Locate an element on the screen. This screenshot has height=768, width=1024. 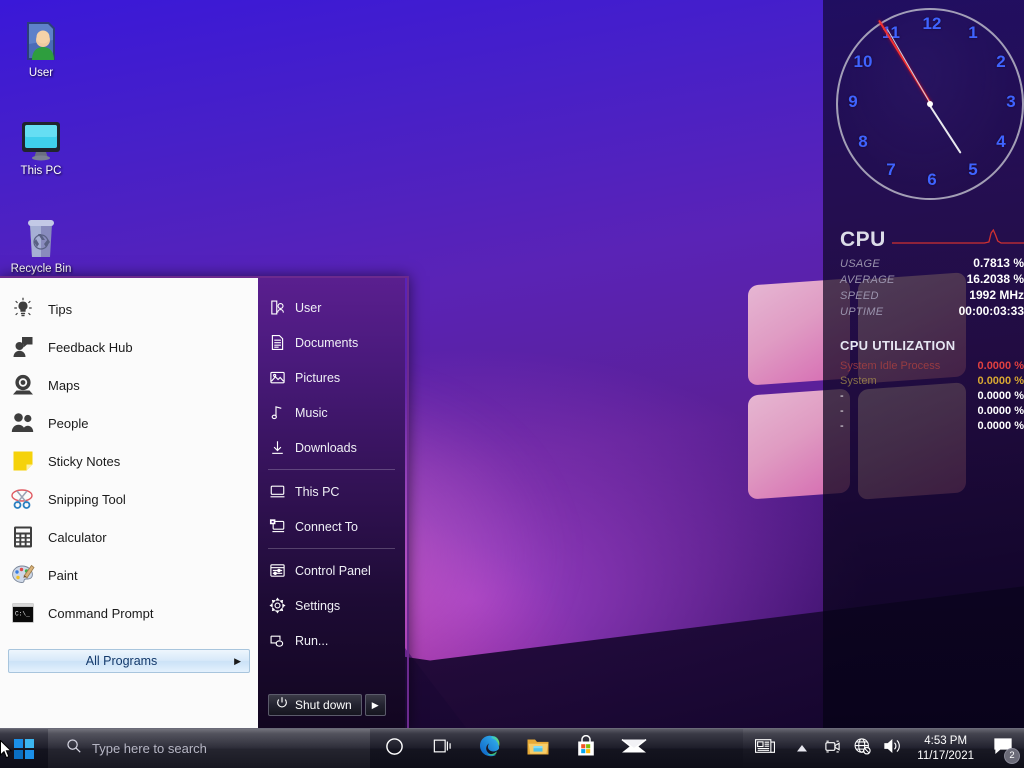
start-button is located at coordinates (24, 748).